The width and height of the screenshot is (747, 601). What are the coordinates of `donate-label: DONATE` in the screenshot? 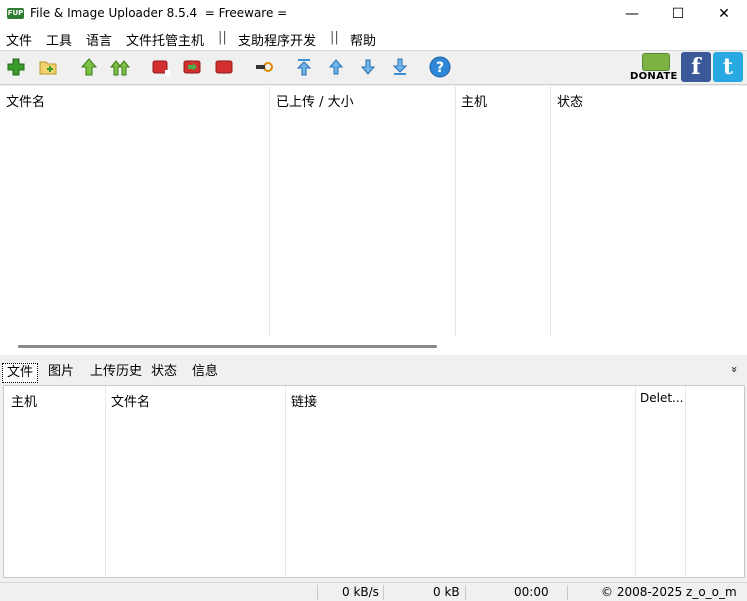 It's located at (654, 76).